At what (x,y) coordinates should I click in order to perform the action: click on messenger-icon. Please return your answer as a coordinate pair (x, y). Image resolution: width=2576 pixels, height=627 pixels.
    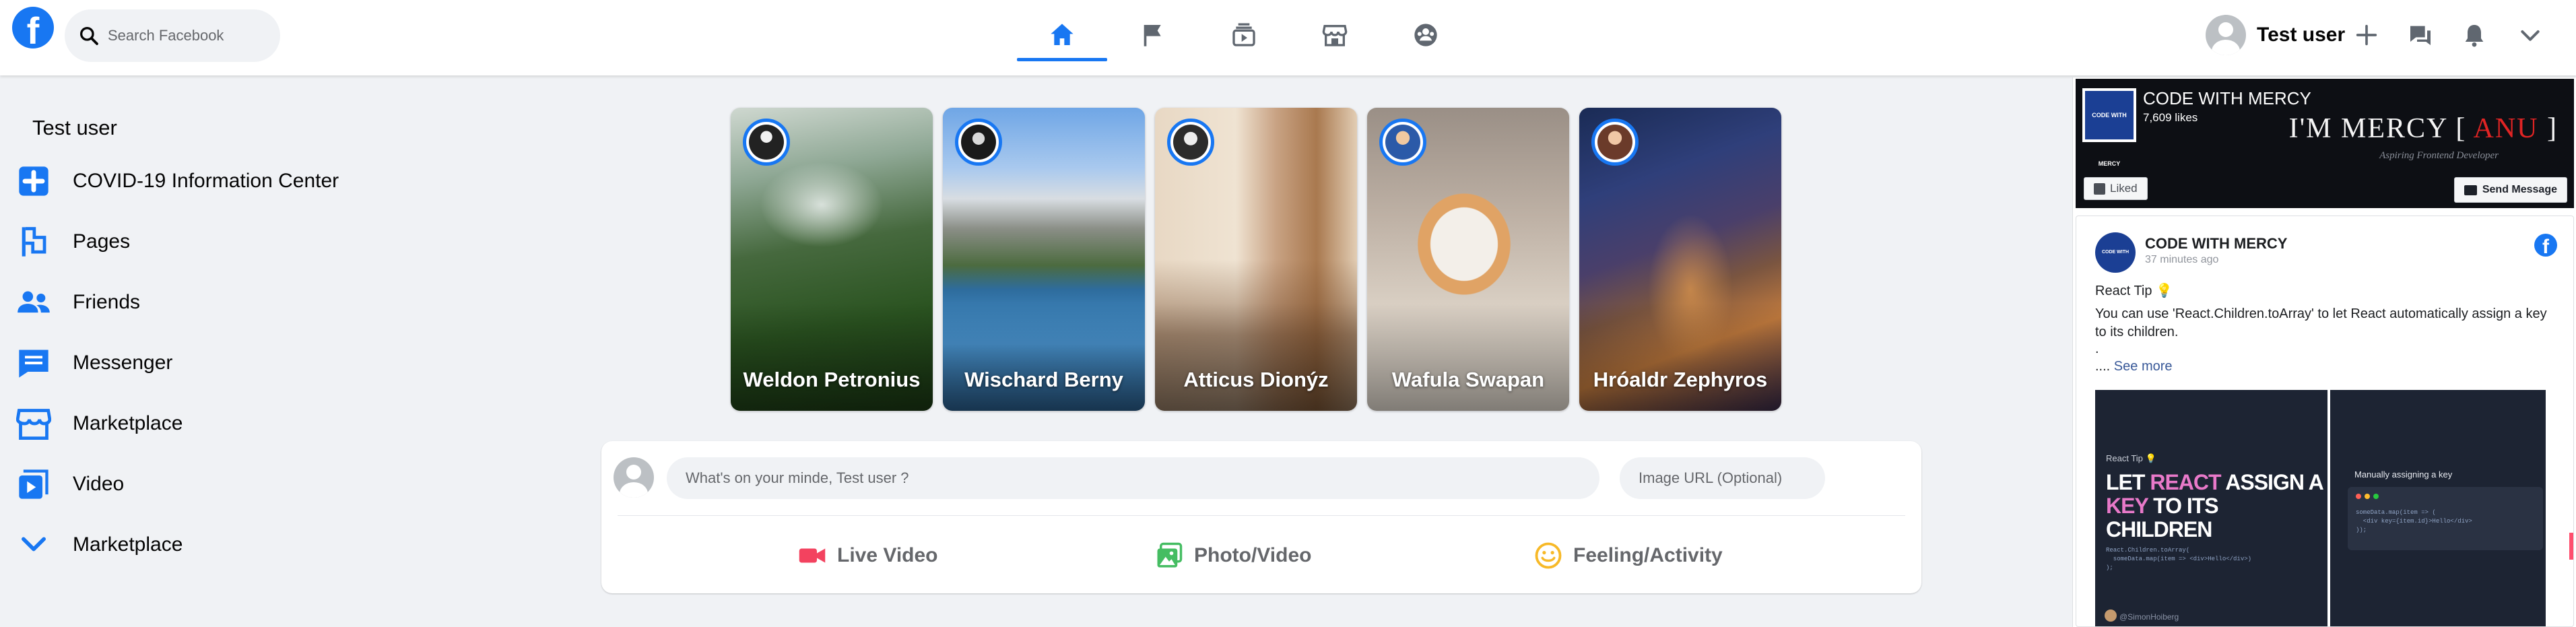
    Looking at the image, I should click on (2420, 35).